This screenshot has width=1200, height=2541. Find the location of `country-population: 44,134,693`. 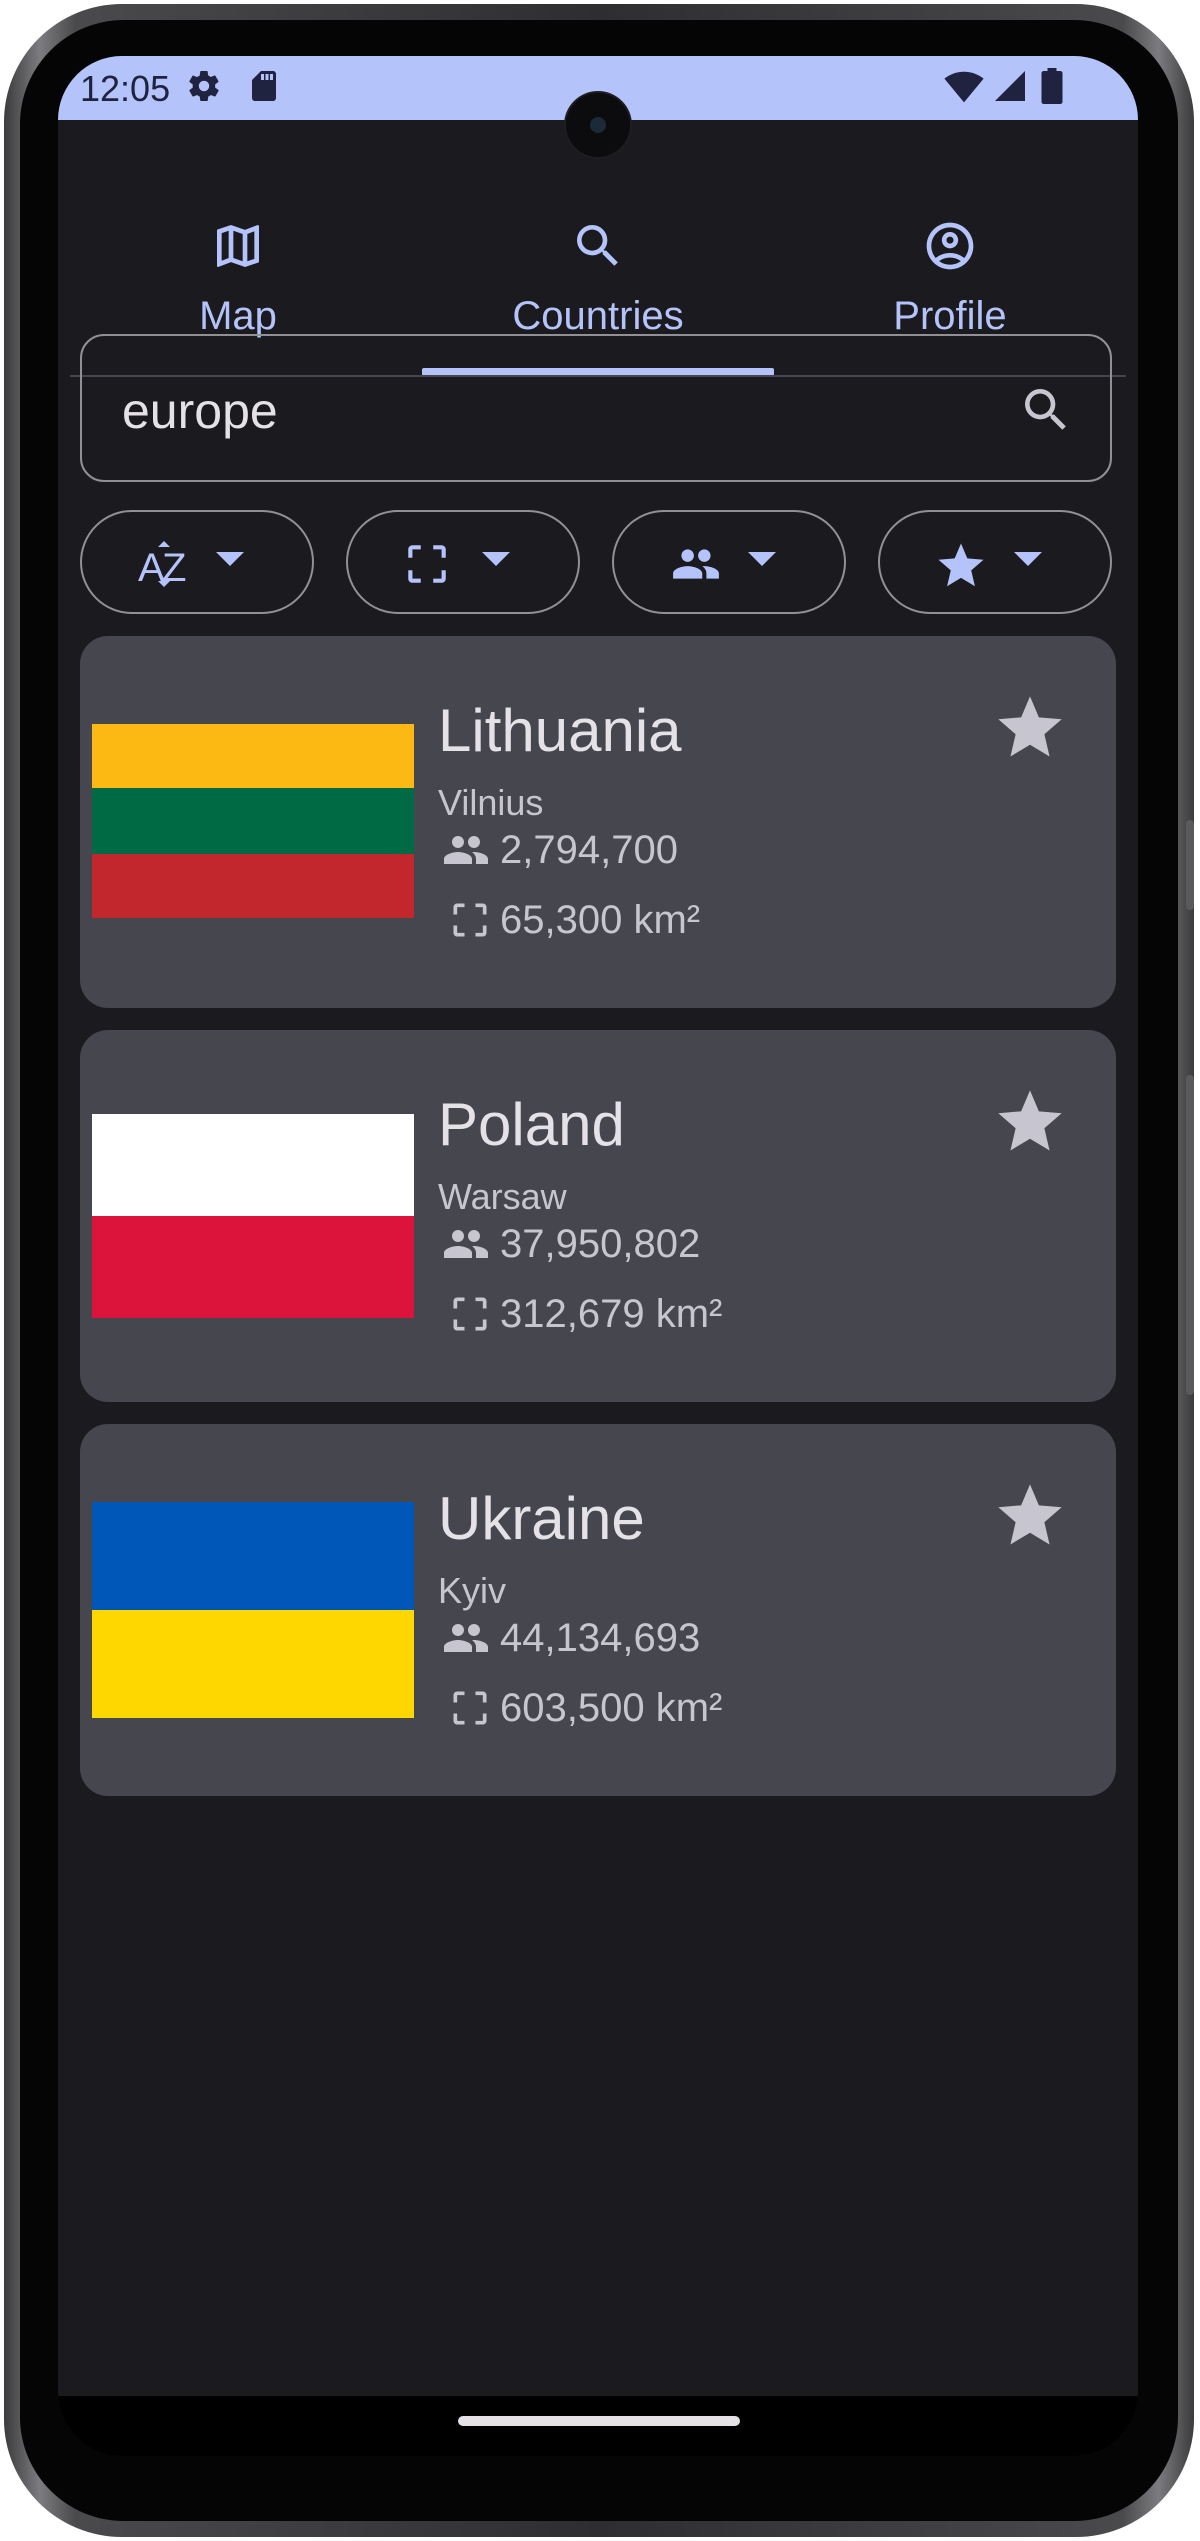

country-population: 44,134,693 is located at coordinates (600, 1638).